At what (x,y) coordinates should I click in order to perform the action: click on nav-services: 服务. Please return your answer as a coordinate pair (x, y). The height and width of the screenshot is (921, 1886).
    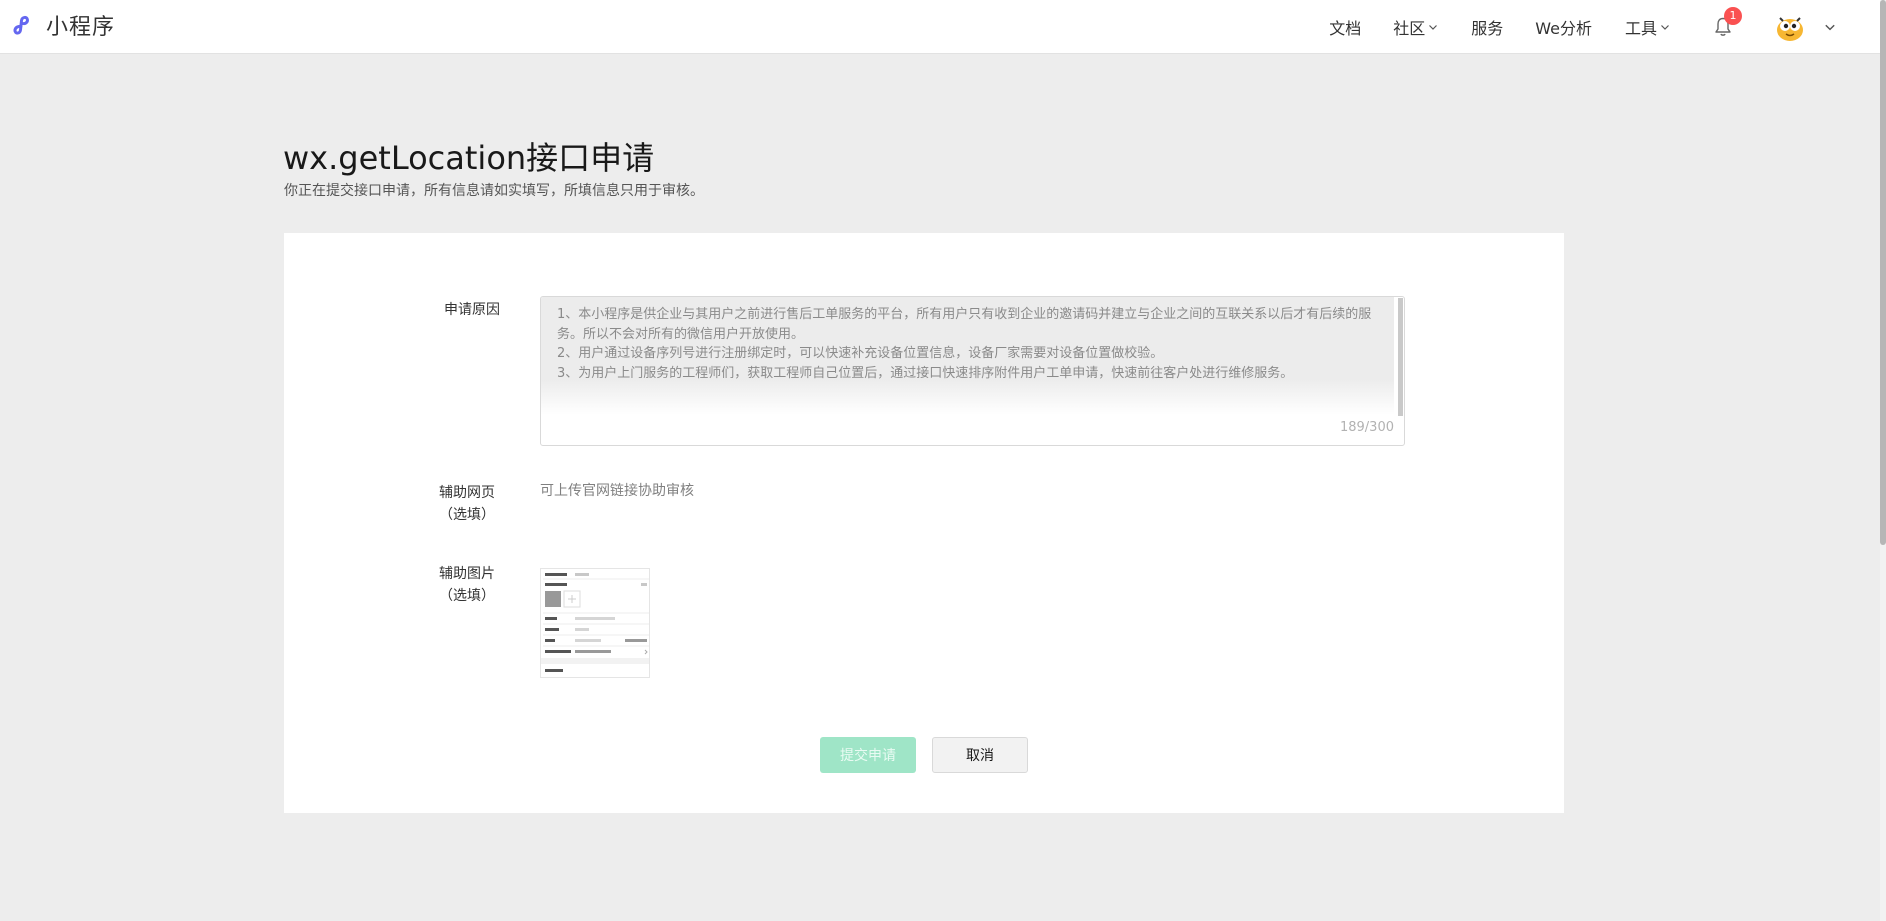
    Looking at the image, I should click on (1487, 27).